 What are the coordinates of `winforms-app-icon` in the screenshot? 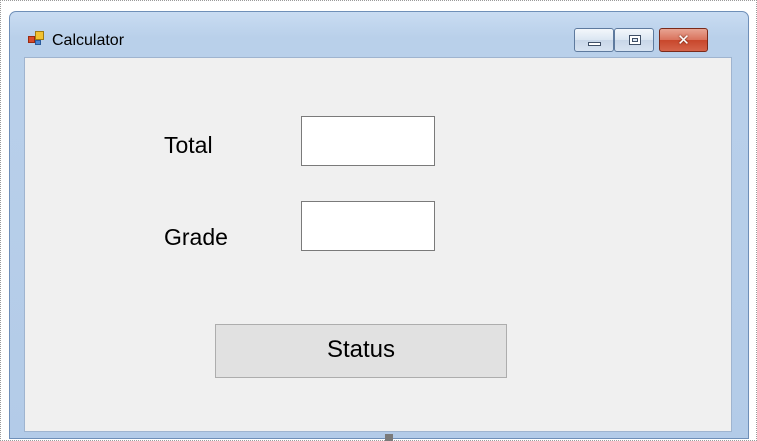 It's located at (36, 38).